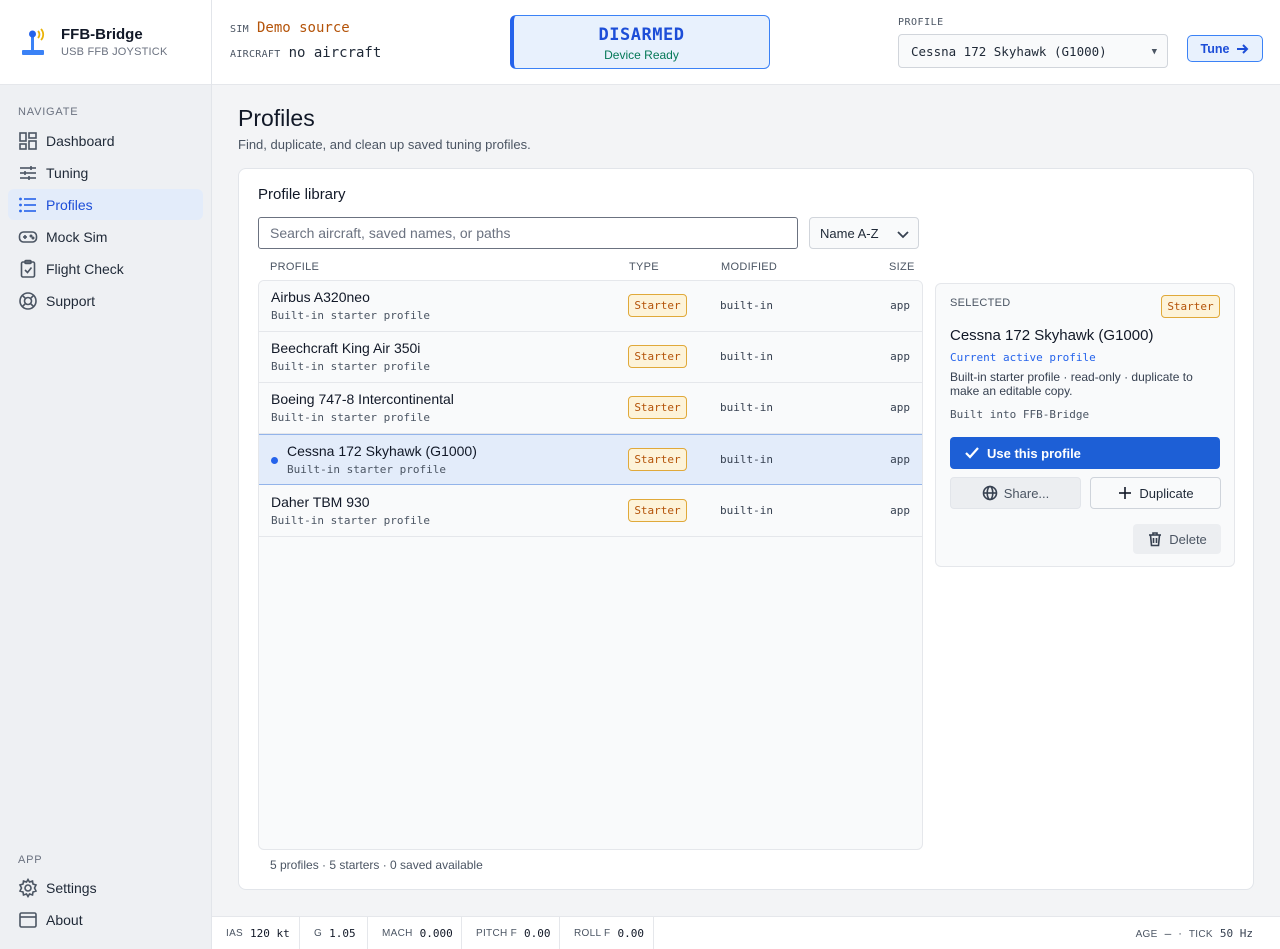  Describe the element at coordinates (1034, 453) in the screenshot. I see `use-profile-label: Use this profile` at that location.